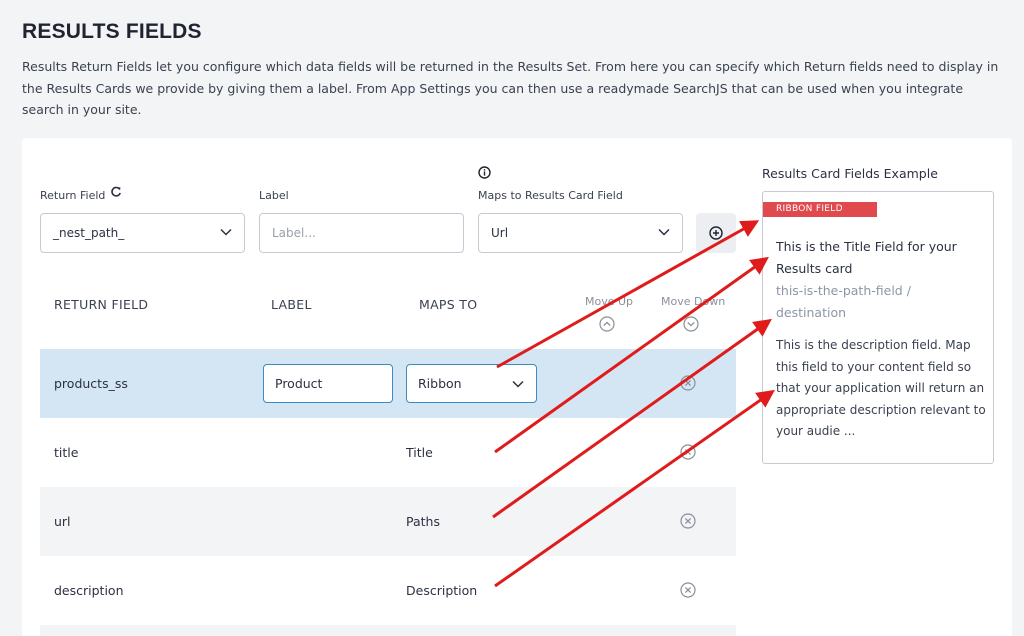  I want to click on row-maps-to-select: Ribbon, so click(471, 383).